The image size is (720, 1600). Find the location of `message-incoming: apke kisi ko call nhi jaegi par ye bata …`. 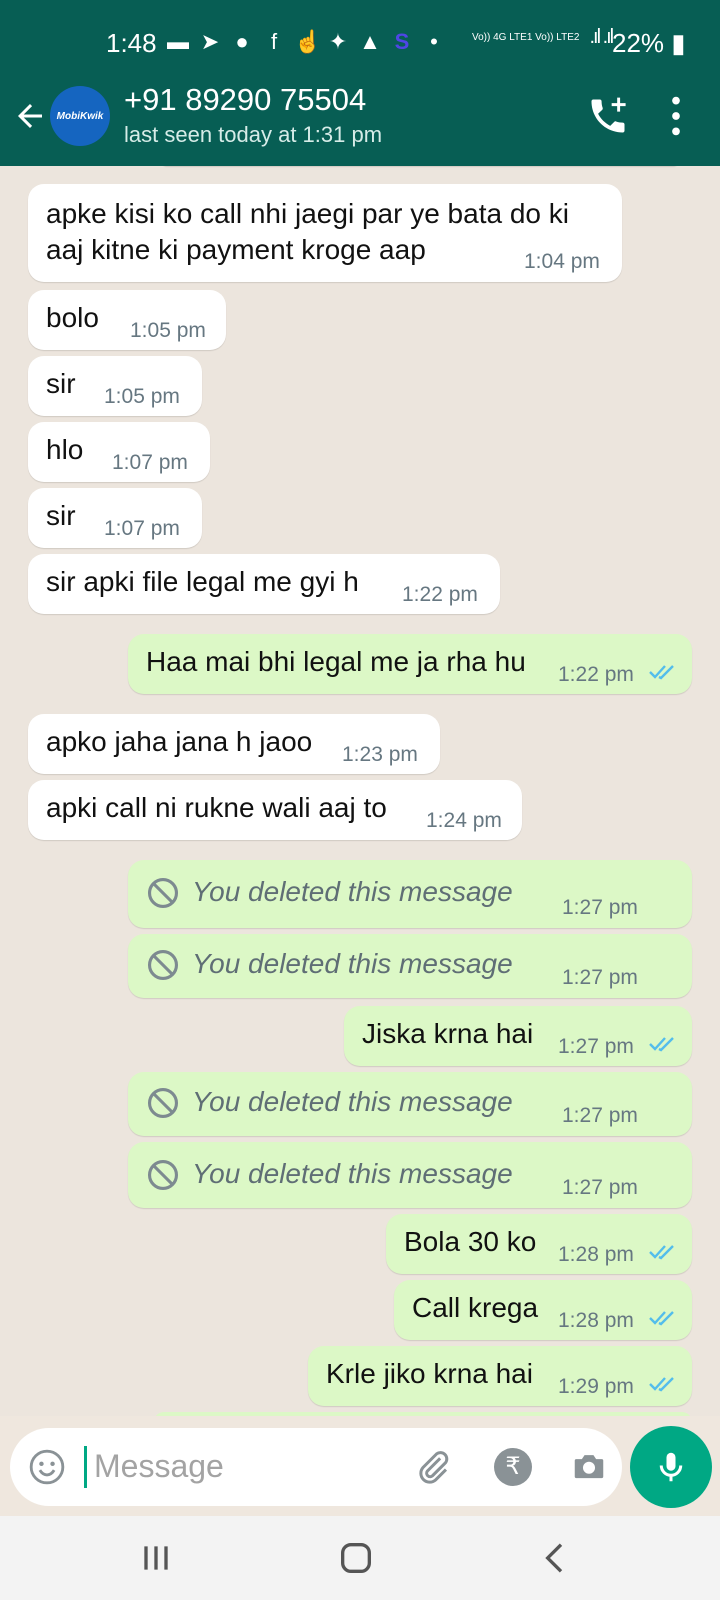

message-incoming: apke kisi ko call nhi jaegi par ye bata … is located at coordinates (325, 233).